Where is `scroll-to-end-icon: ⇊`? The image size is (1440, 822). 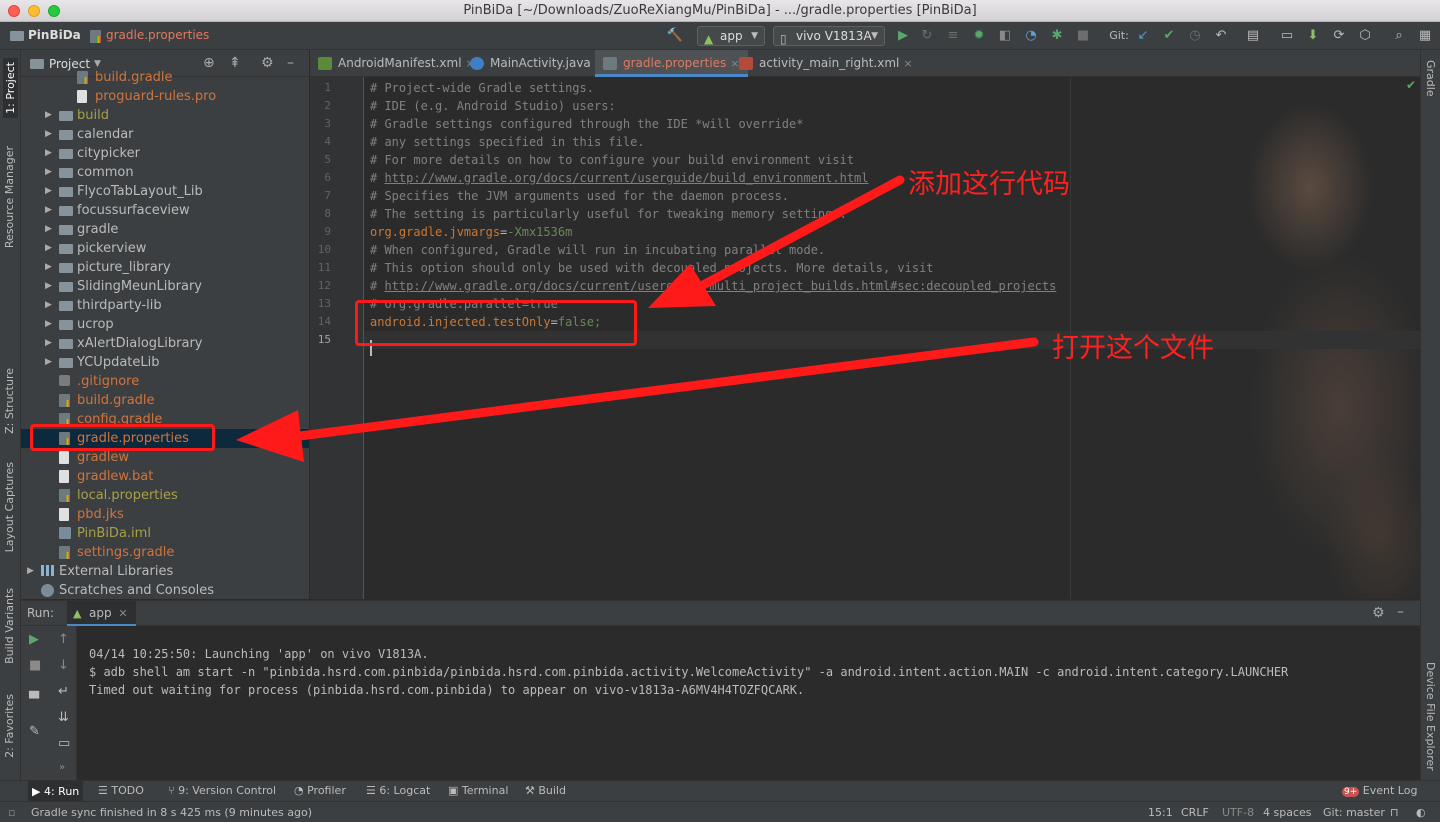
scroll-to-end-icon: ⇊ is located at coordinates (63, 717).